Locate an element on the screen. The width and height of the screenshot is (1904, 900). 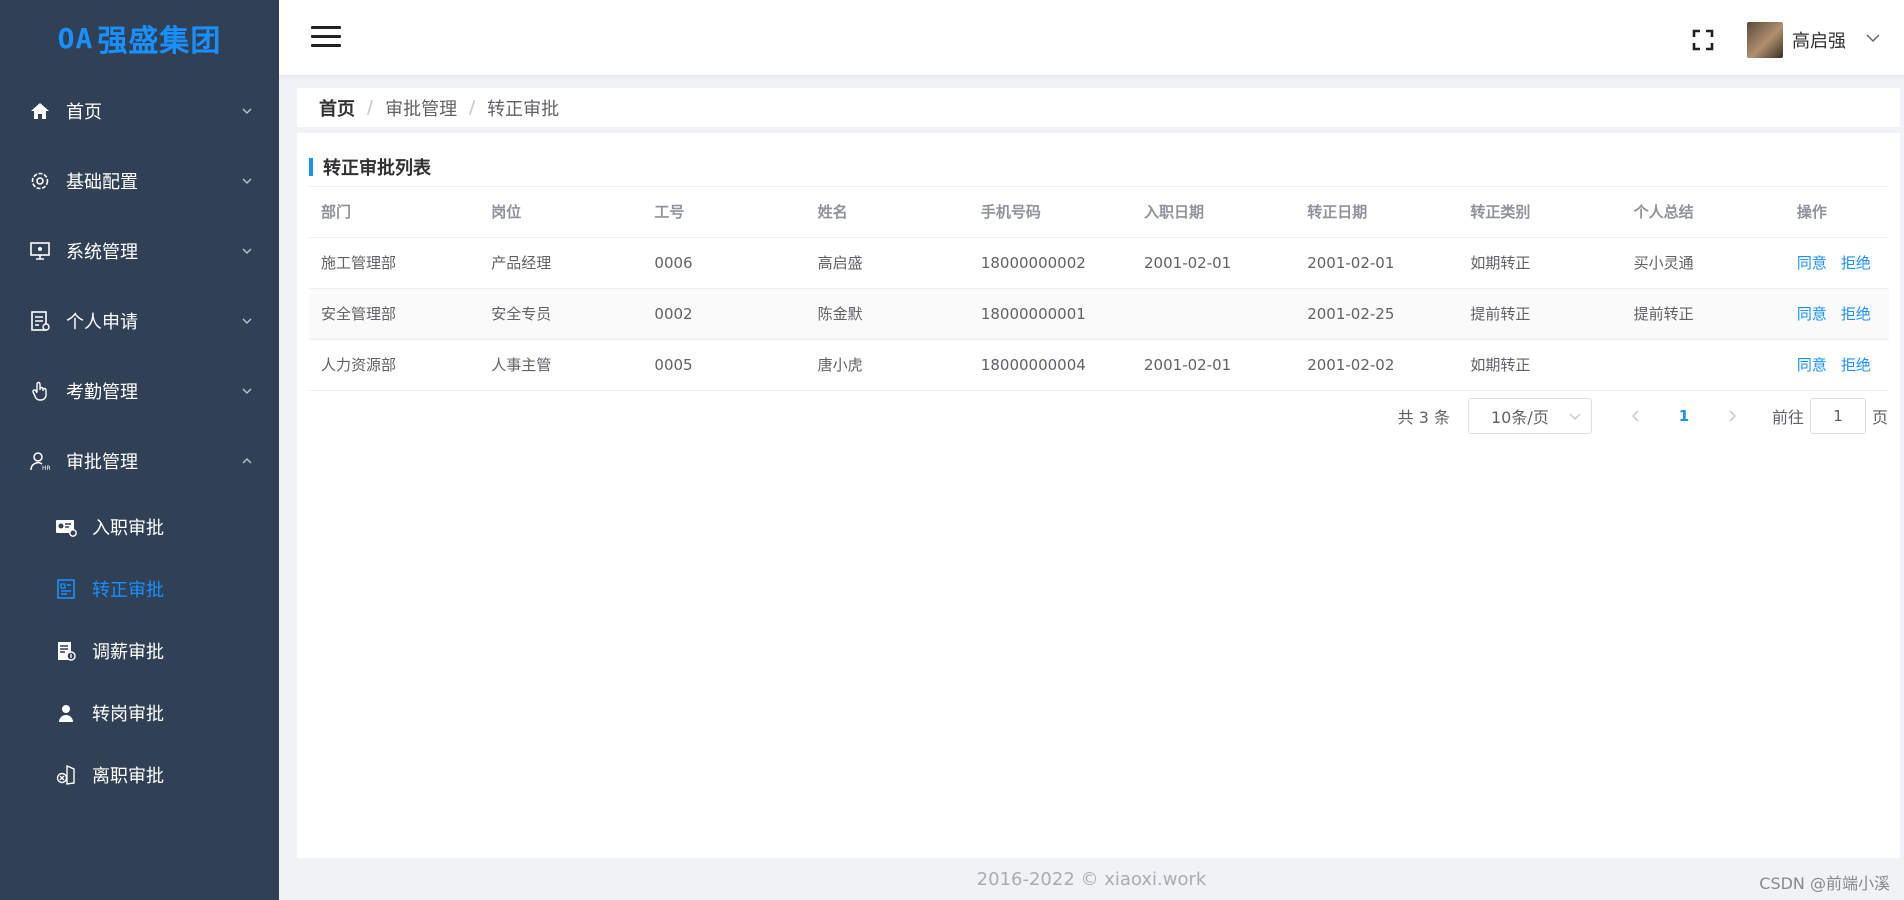
table-cell: 如期转正 is located at coordinates (1540, 263).